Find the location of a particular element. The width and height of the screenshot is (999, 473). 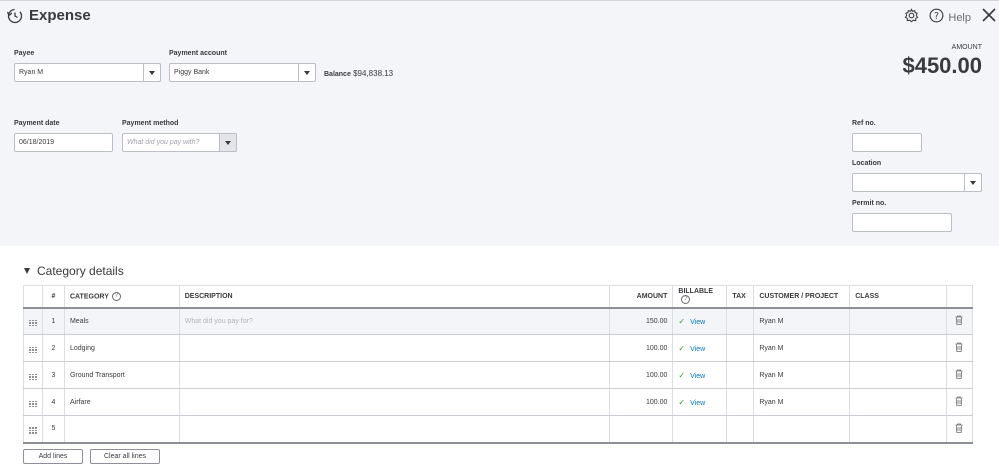

col-category-header: CATEGORY? is located at coordinates (121, 297).